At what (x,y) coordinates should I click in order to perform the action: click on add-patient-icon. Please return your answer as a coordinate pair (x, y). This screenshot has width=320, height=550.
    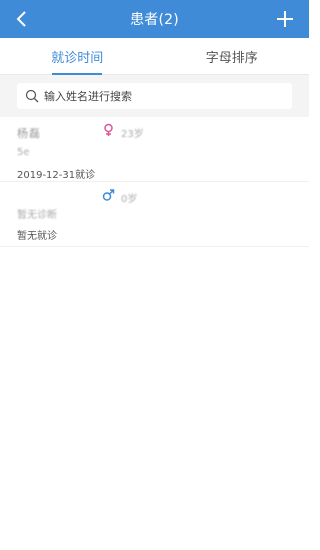
    Looking at the image, I should click on (285, 19).